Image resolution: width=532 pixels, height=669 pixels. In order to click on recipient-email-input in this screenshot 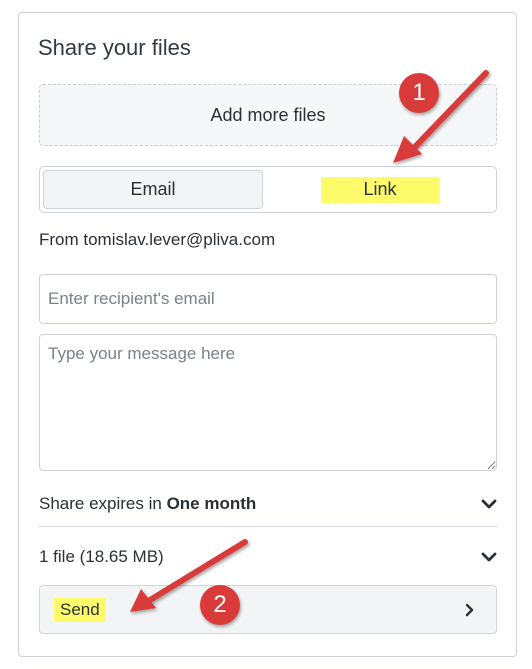, I will do `click(268, 299)`.